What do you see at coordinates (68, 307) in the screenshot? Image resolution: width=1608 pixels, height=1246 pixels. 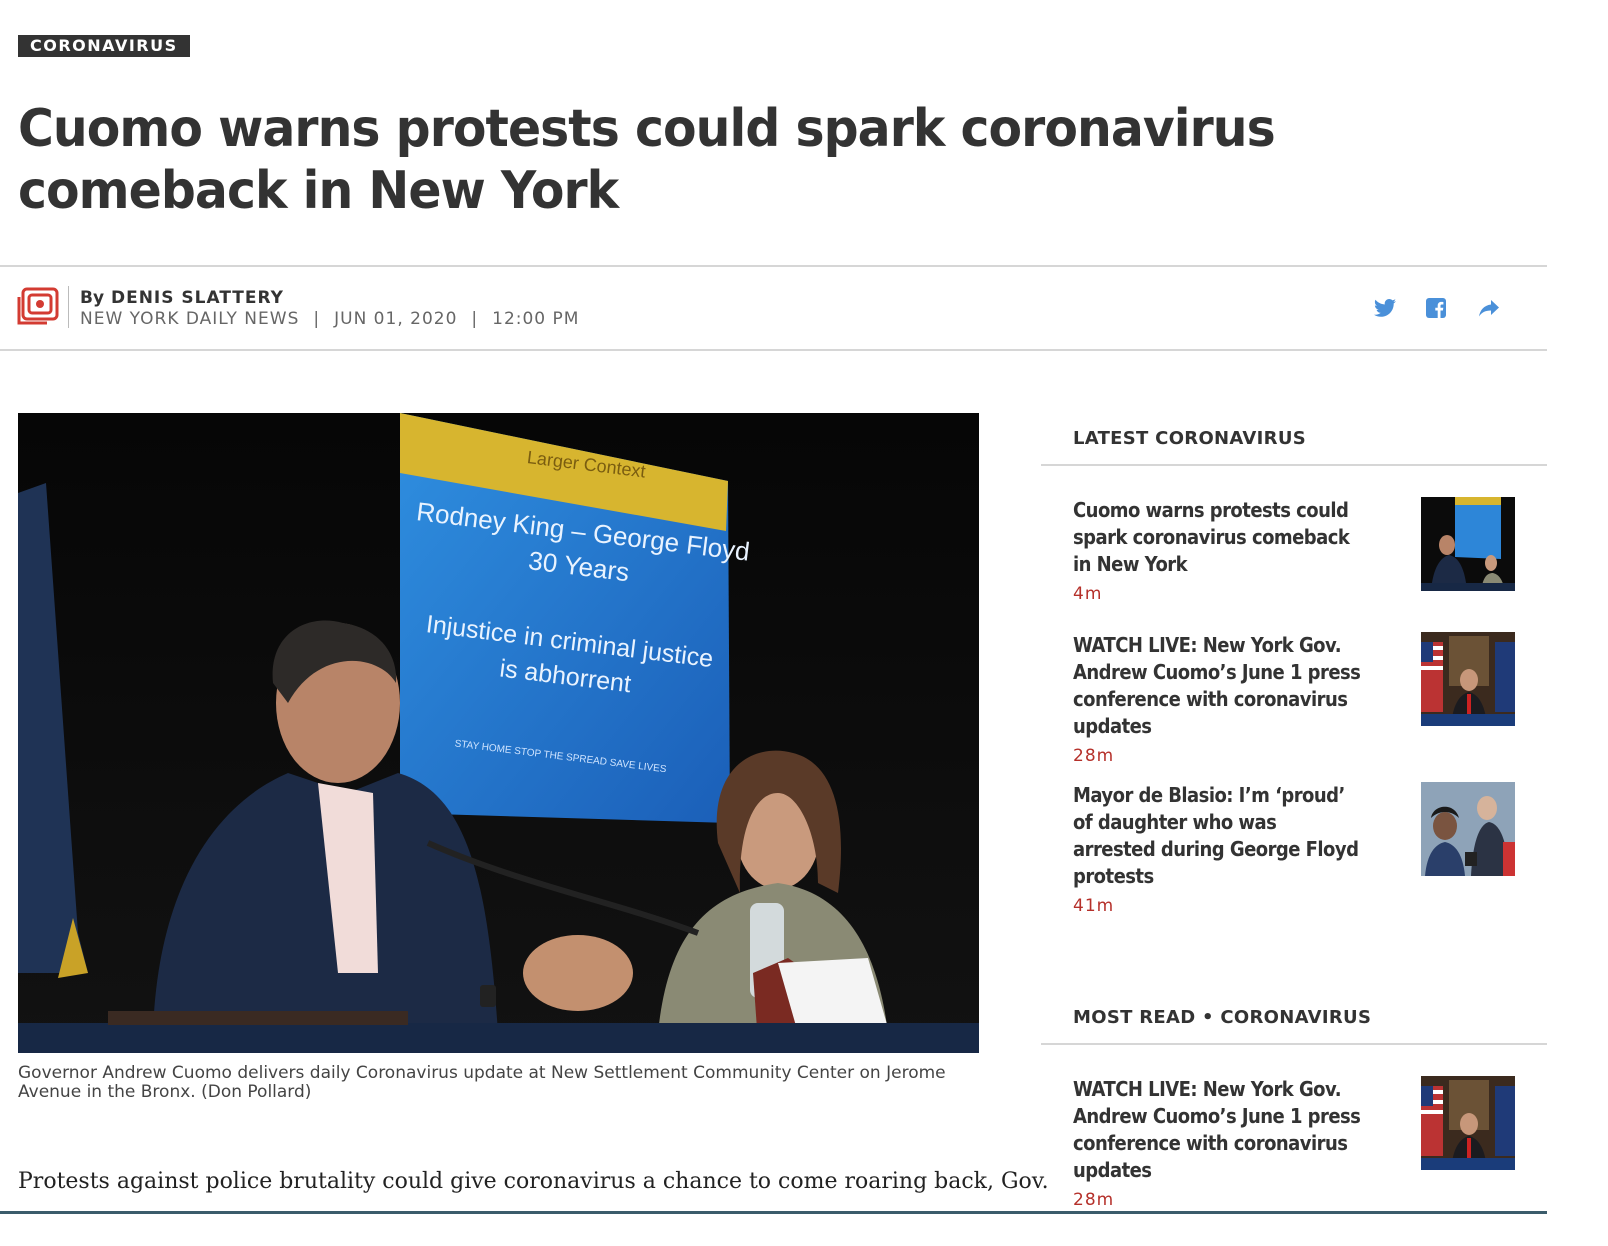 I see `byline-separator` at bounding box center [68, 307].